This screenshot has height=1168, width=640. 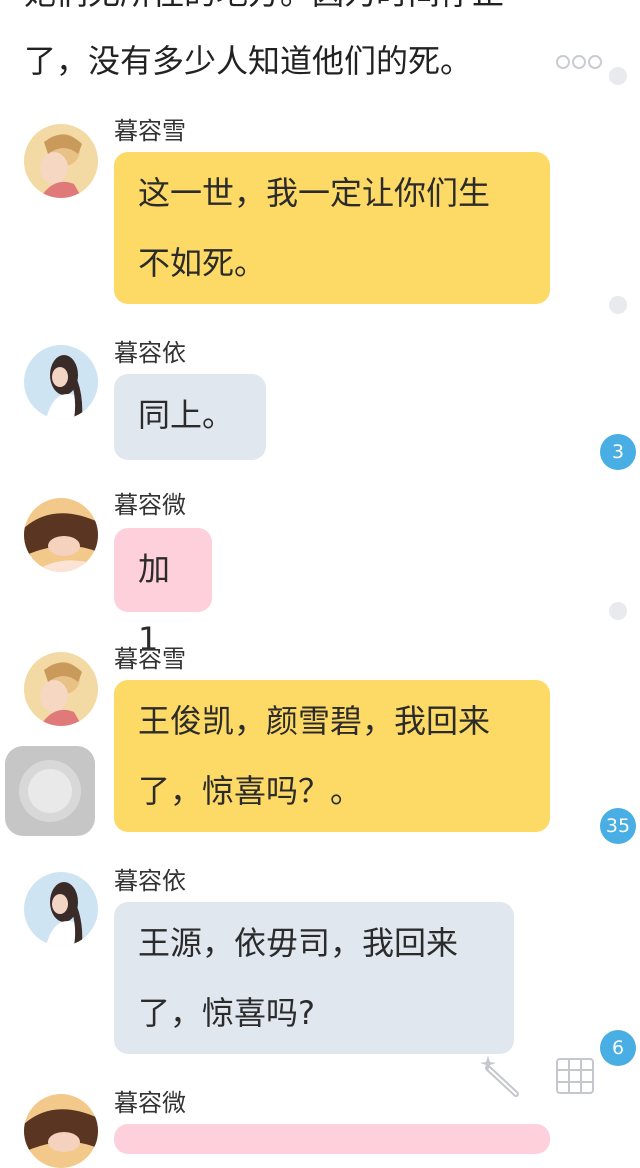 What do you see at coordinates (618, 452) in the screenshot?
I see `comment-count-badge: 3` at bounding box center [618, 452].